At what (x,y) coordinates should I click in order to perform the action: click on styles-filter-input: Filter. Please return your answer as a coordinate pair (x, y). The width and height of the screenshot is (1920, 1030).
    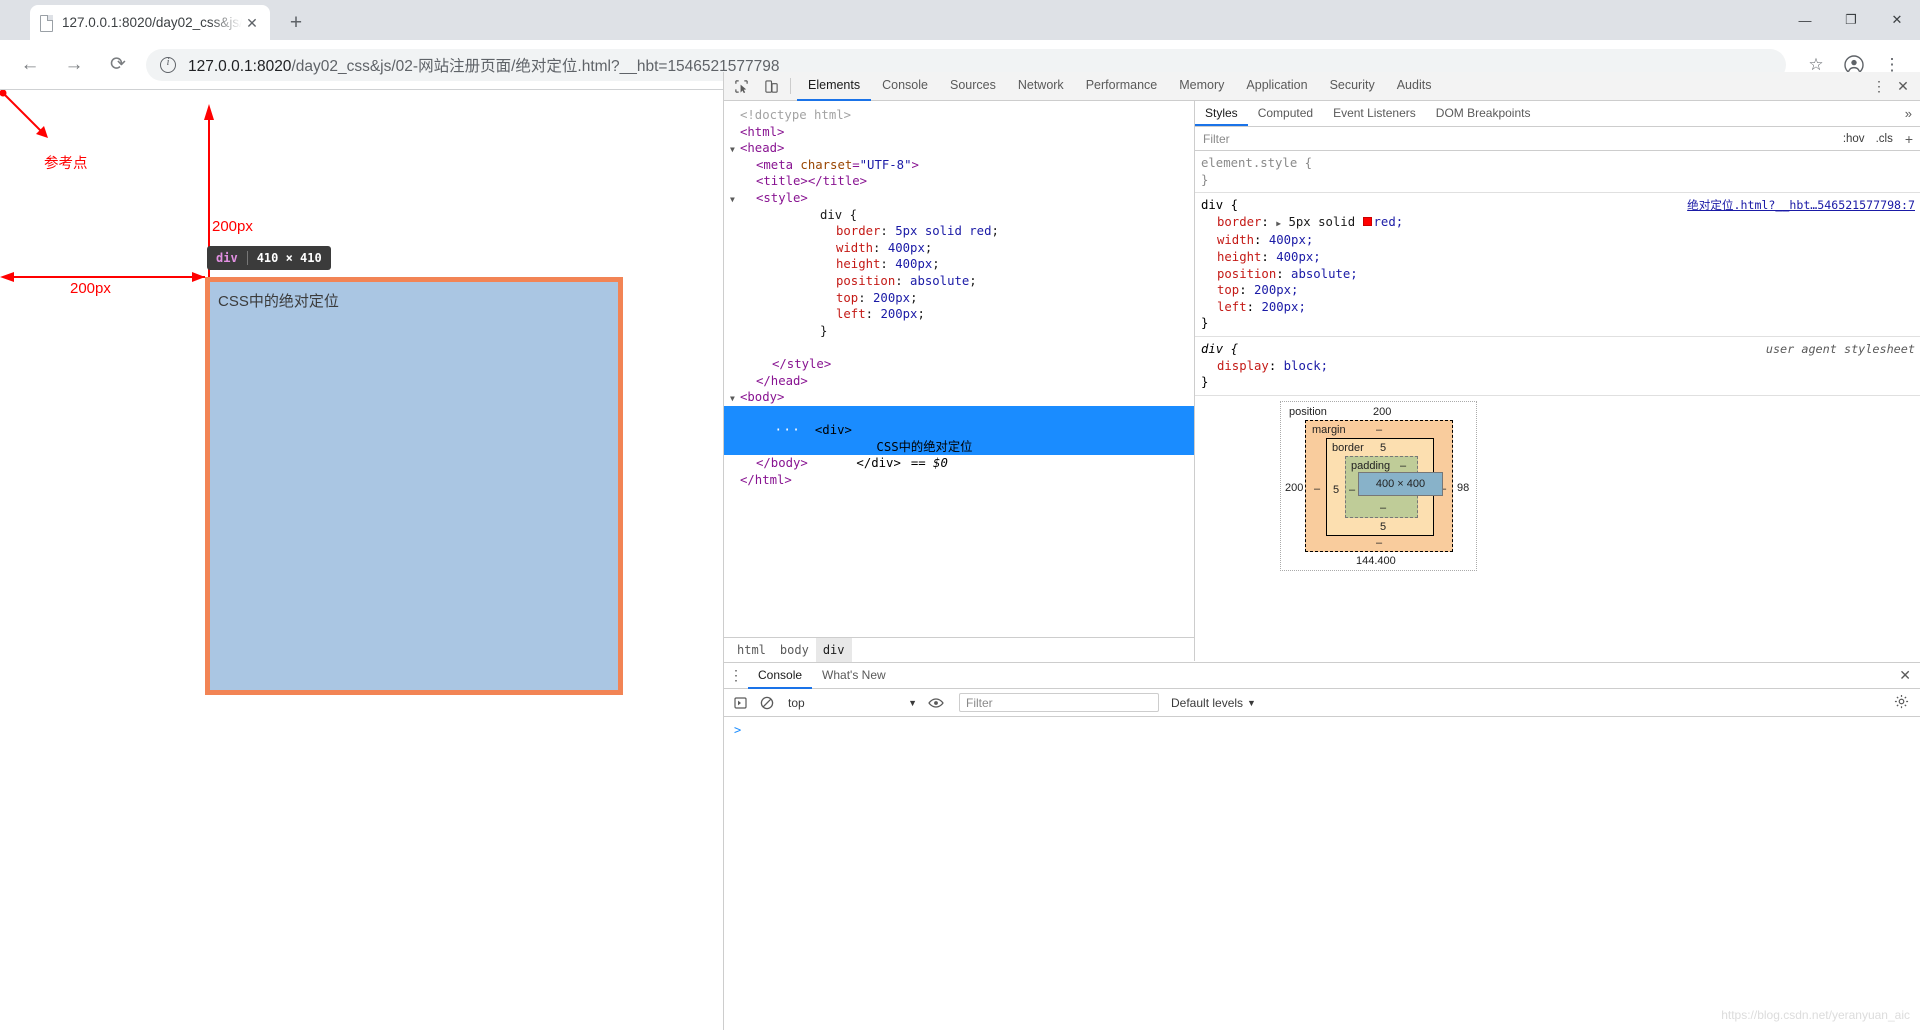
    Looking at the image, I should click on (1517, 139).